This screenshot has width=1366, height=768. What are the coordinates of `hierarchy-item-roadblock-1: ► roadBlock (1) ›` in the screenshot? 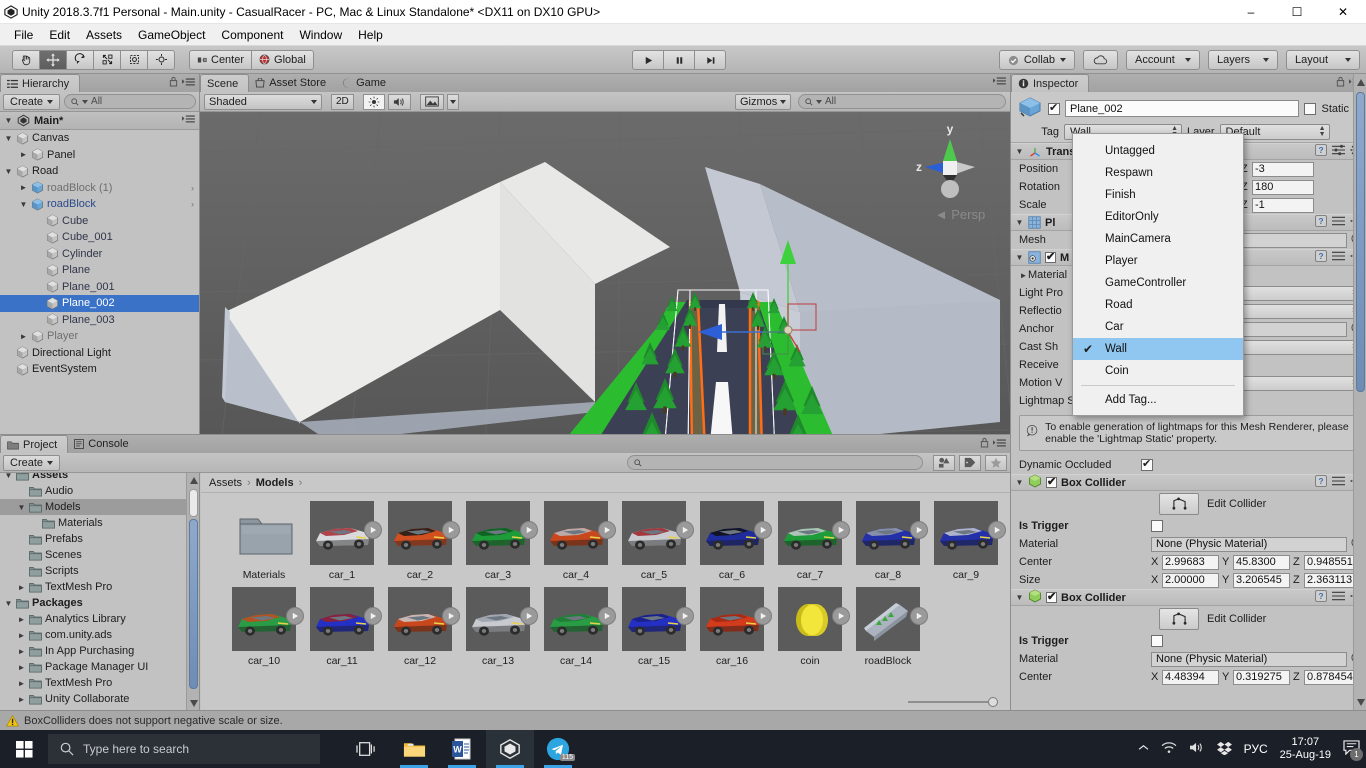 It's located at (99, 188).